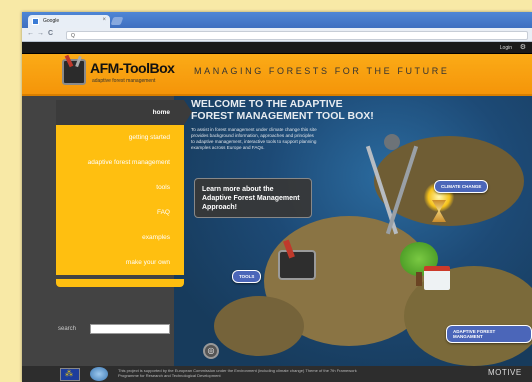  What do you see at coordinates (489, 334) in the screenshot?
I see `adaptive-forest-management-button: ADAPTIVE FOREST MANGAMENT` at bounding box center [489, 334].